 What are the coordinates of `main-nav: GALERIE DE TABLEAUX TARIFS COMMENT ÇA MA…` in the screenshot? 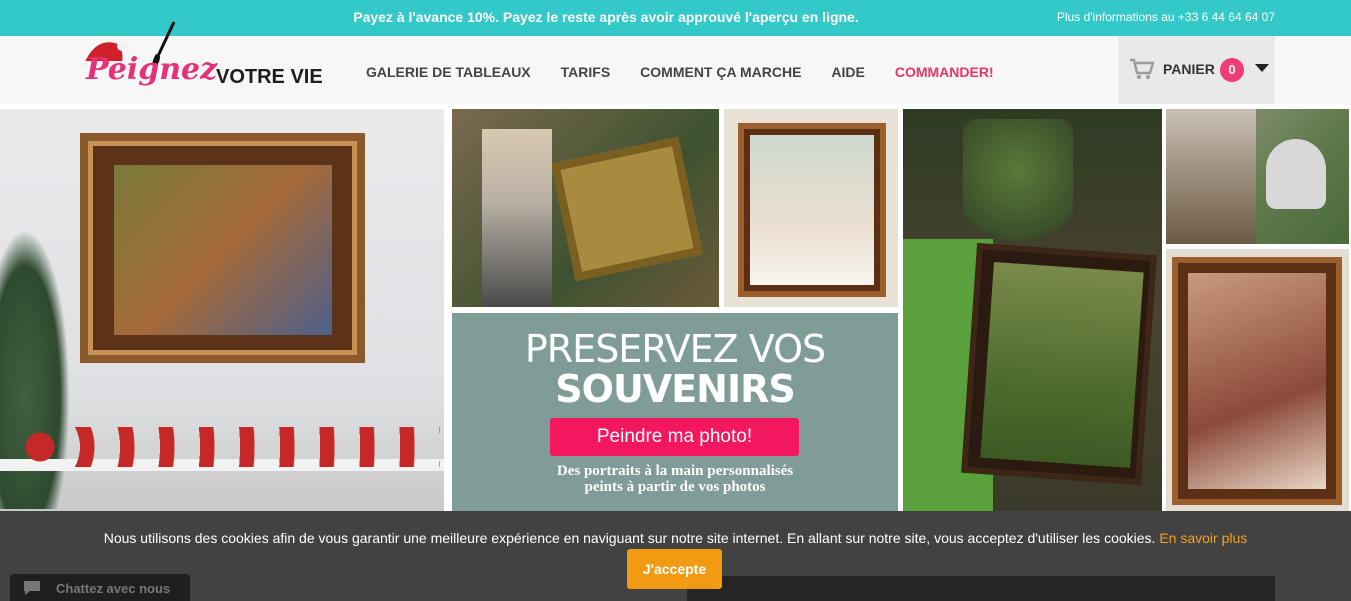 It's located at (680, 72).